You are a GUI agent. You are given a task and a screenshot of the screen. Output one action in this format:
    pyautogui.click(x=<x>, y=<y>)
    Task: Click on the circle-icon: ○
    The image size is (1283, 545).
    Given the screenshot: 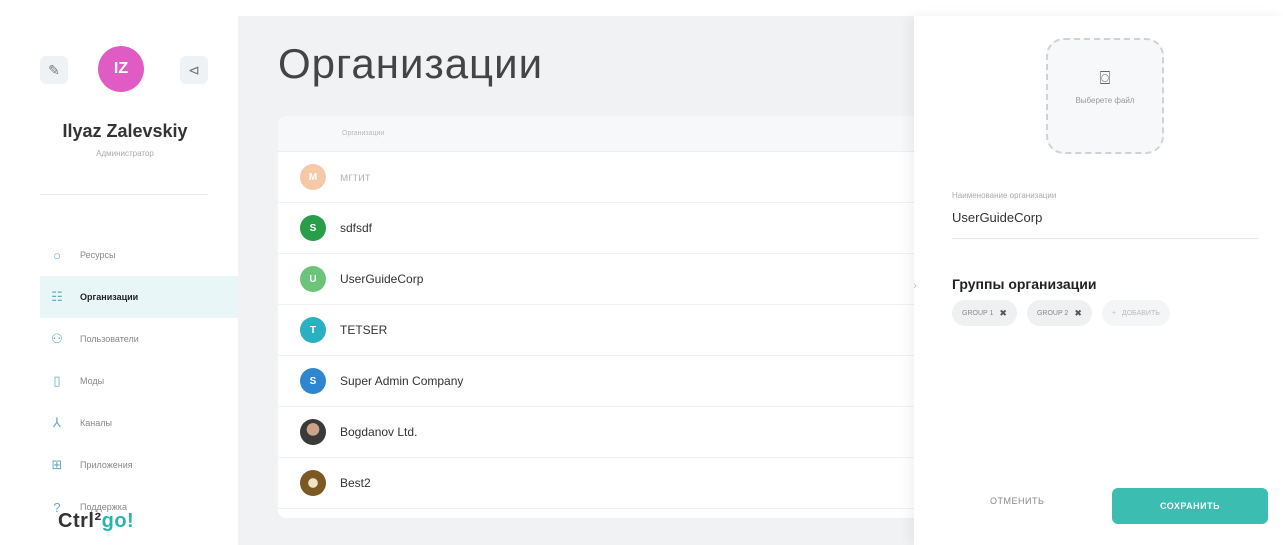 What is the action you would take?
    pyautogui.click(x=57, y=255)
    